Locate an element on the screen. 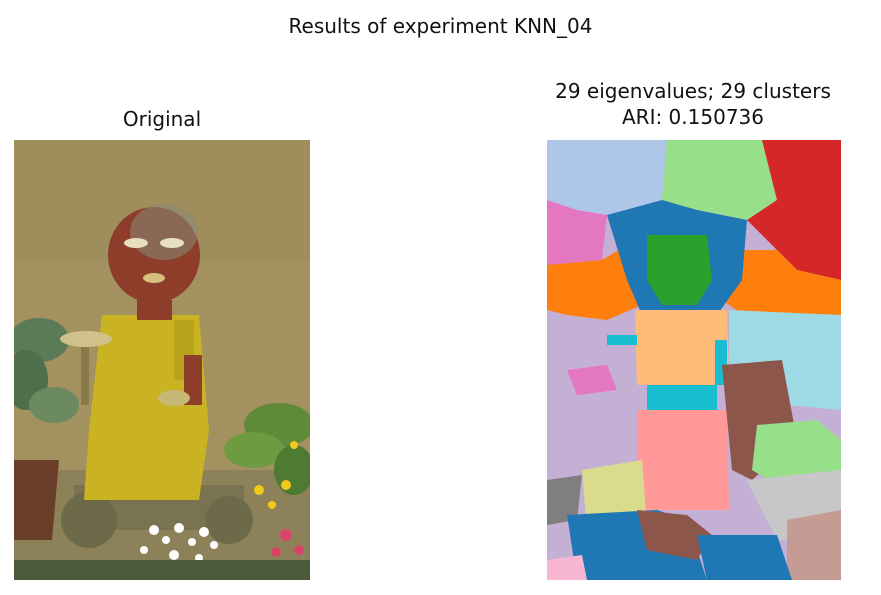 Image resolution: width=881 pixels, height=595 pixels. original-panel-title: Original is located at coordinates (162, 119).